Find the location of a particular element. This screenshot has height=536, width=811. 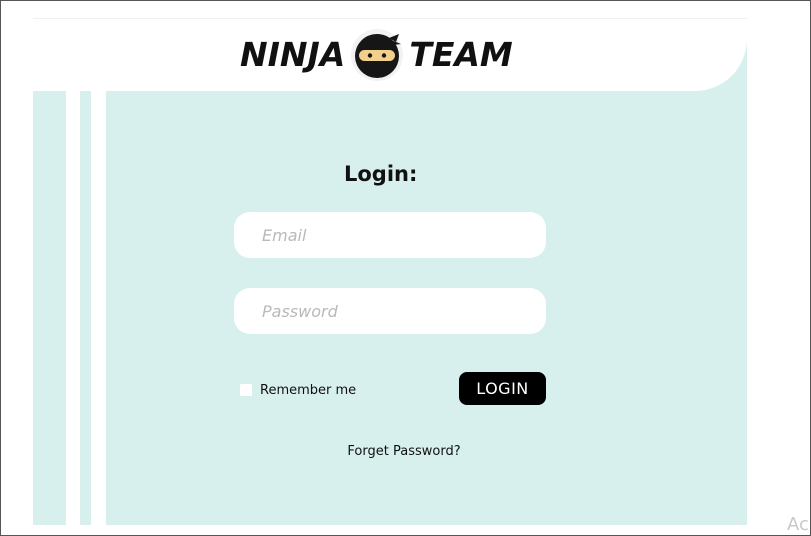

remember-me-row: Remember me is located at coordinates (298, 390).